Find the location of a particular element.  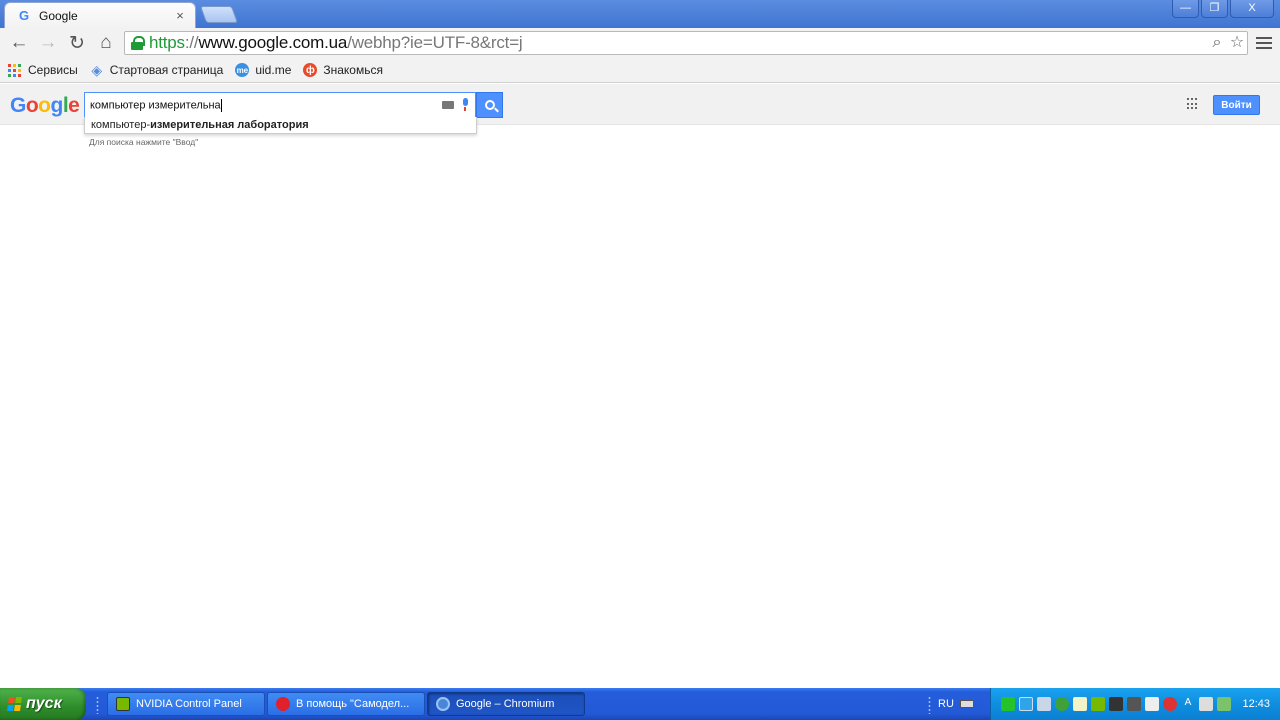

network-icon is located at coordinates (1080, 704).